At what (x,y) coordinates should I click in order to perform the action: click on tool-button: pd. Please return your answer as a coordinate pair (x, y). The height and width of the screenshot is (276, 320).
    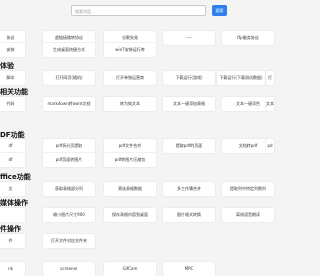
    Looking at the image, I should click on (270, 146).